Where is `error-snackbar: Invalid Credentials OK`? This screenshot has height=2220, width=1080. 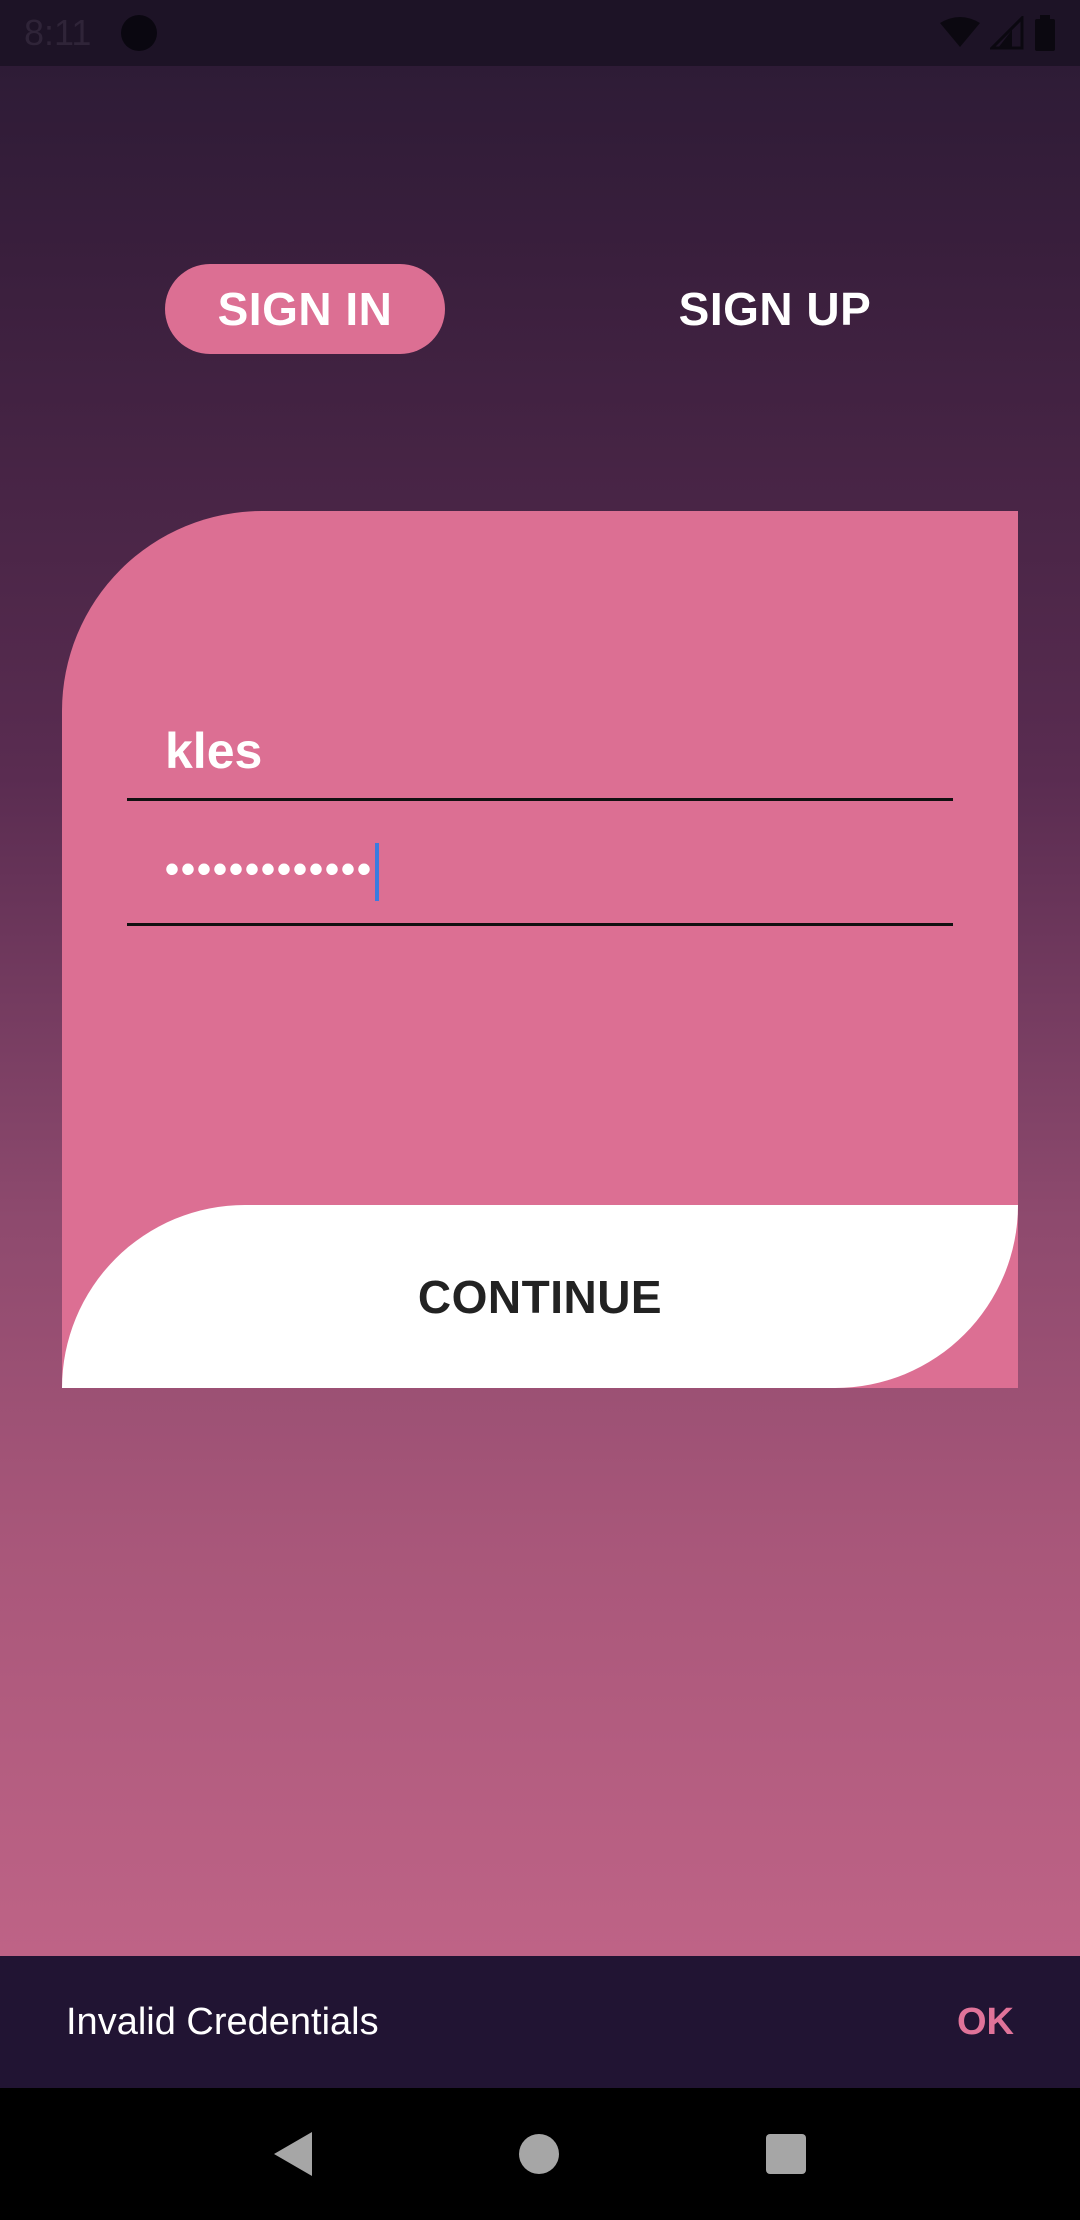
error-snackbar: Invalid Credentials OK is located at coordinates (540, 2022).